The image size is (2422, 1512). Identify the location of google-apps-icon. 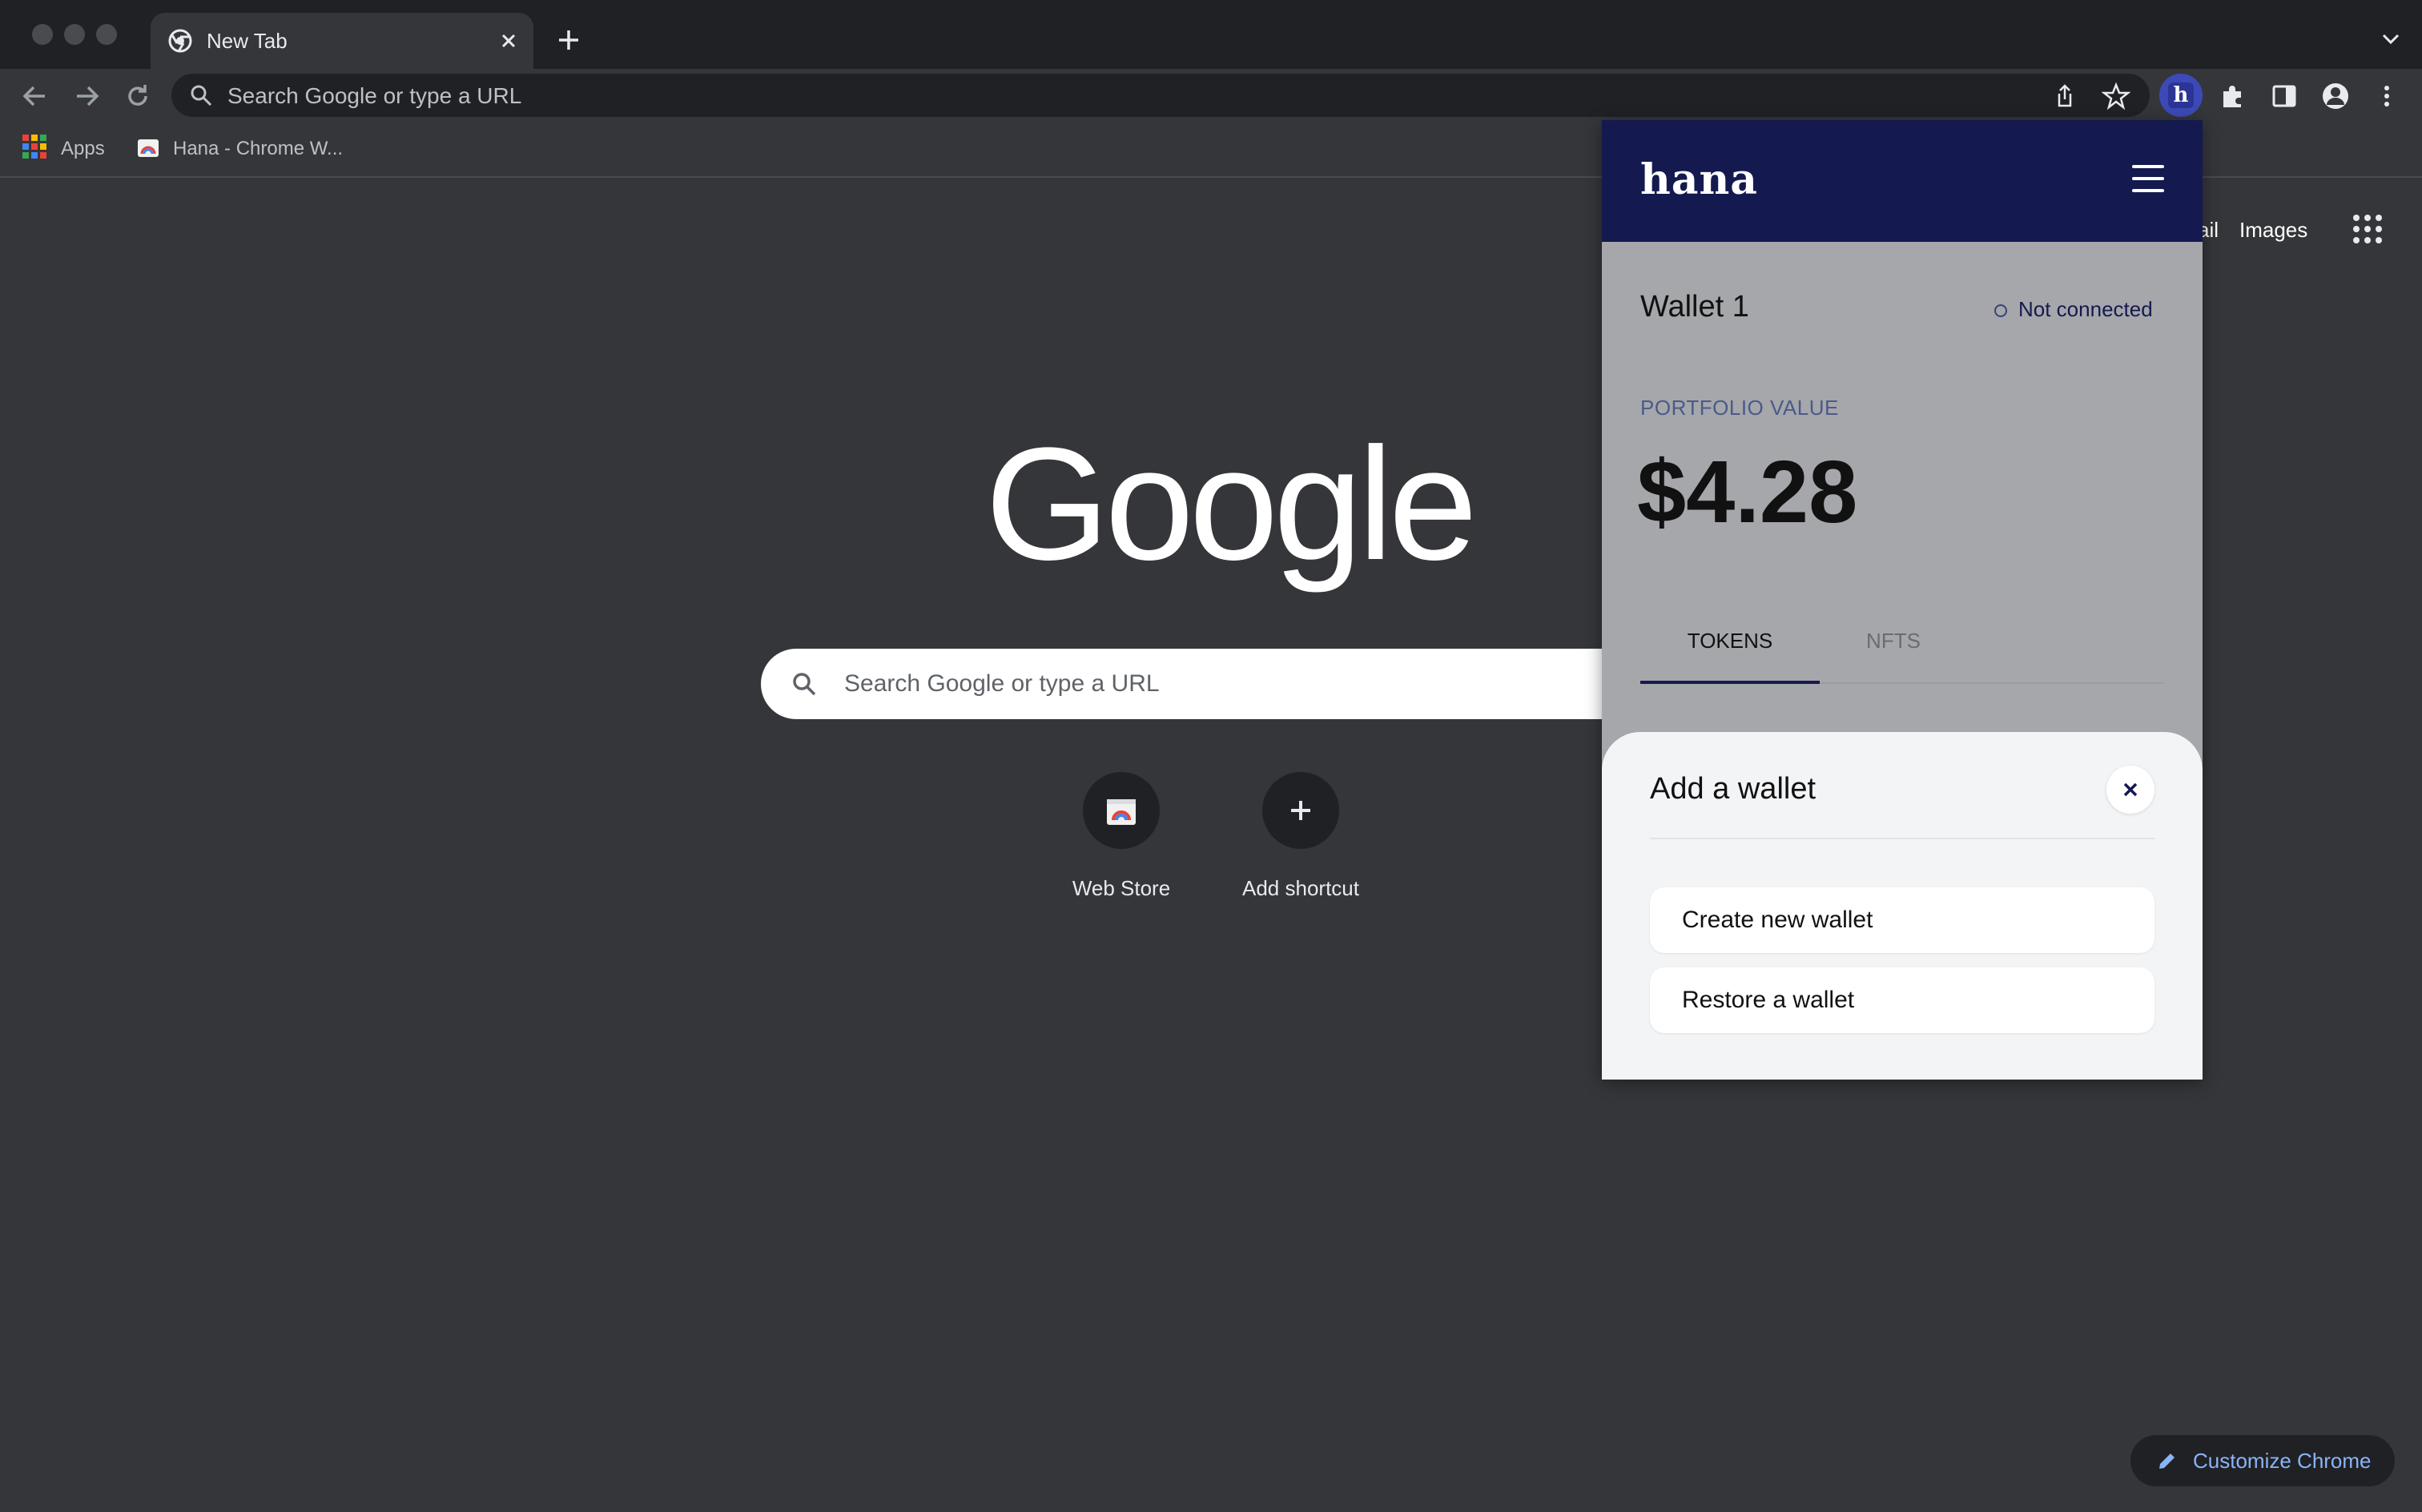
(2367, 229).